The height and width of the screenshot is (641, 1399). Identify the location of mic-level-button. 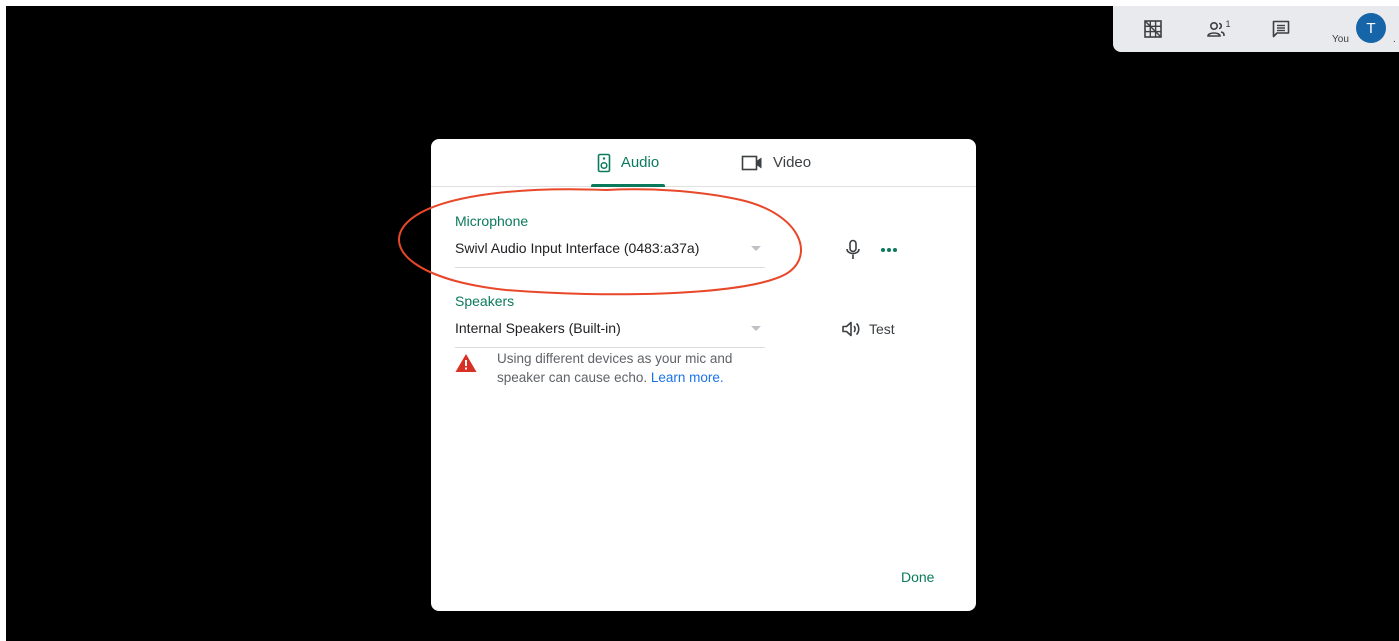
(853, 250).